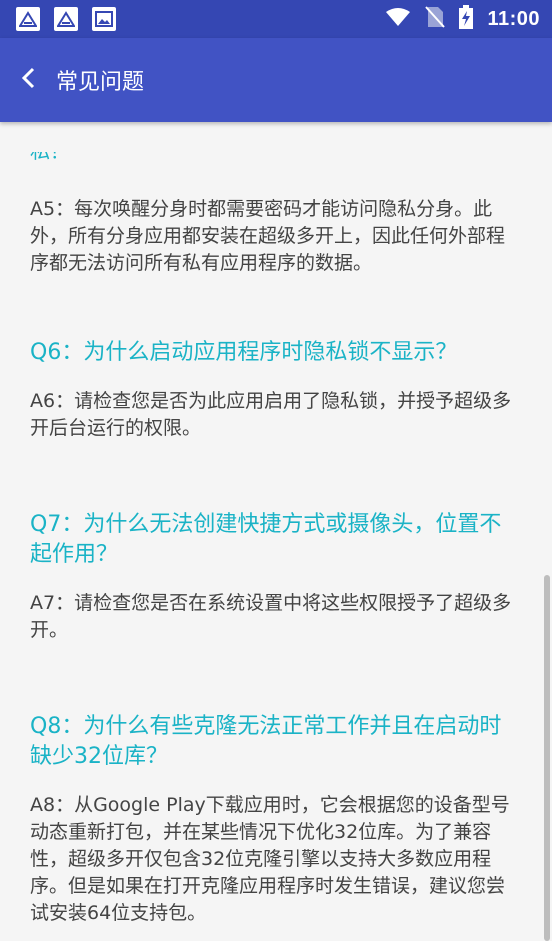 The width and height of the screenshot is (552, 941). I want to click on status-bar: 11:00, so click(276, 19).